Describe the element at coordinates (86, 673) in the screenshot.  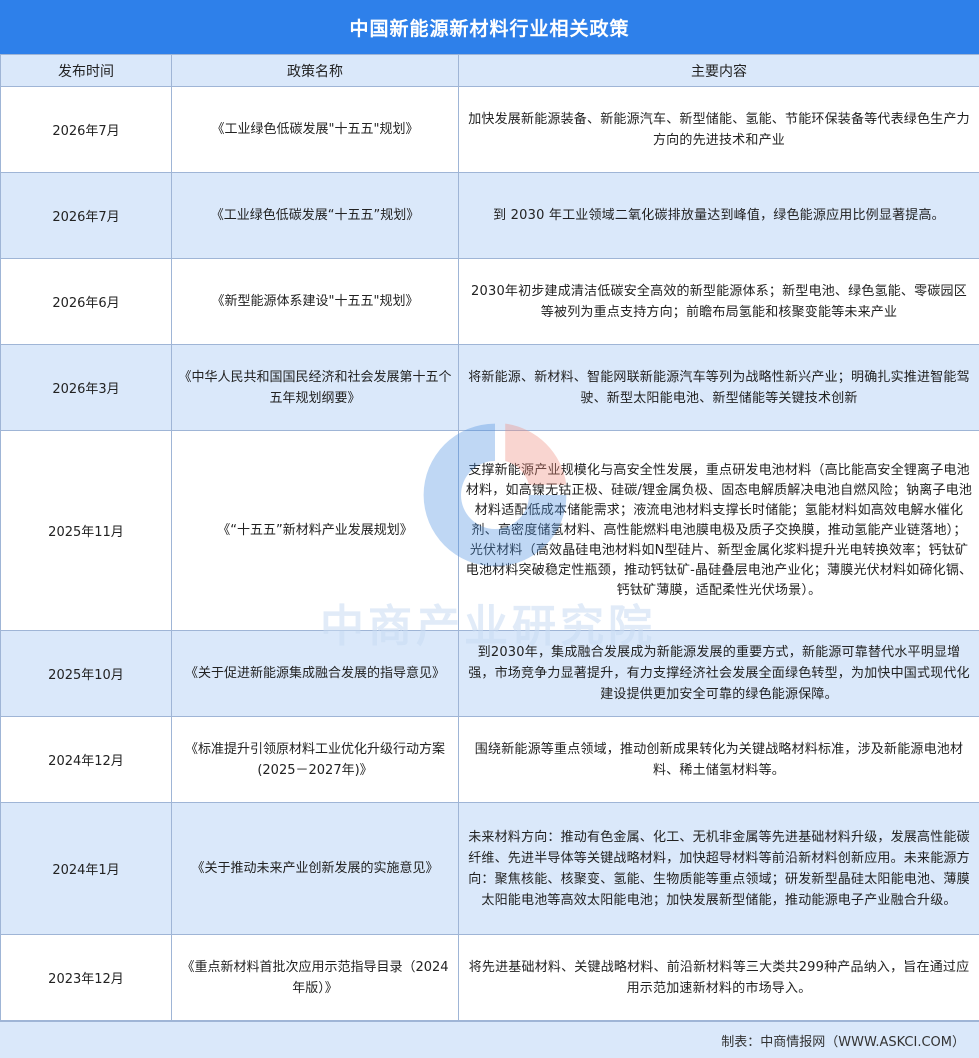
I see `row-date: 2025年10月` at that location.